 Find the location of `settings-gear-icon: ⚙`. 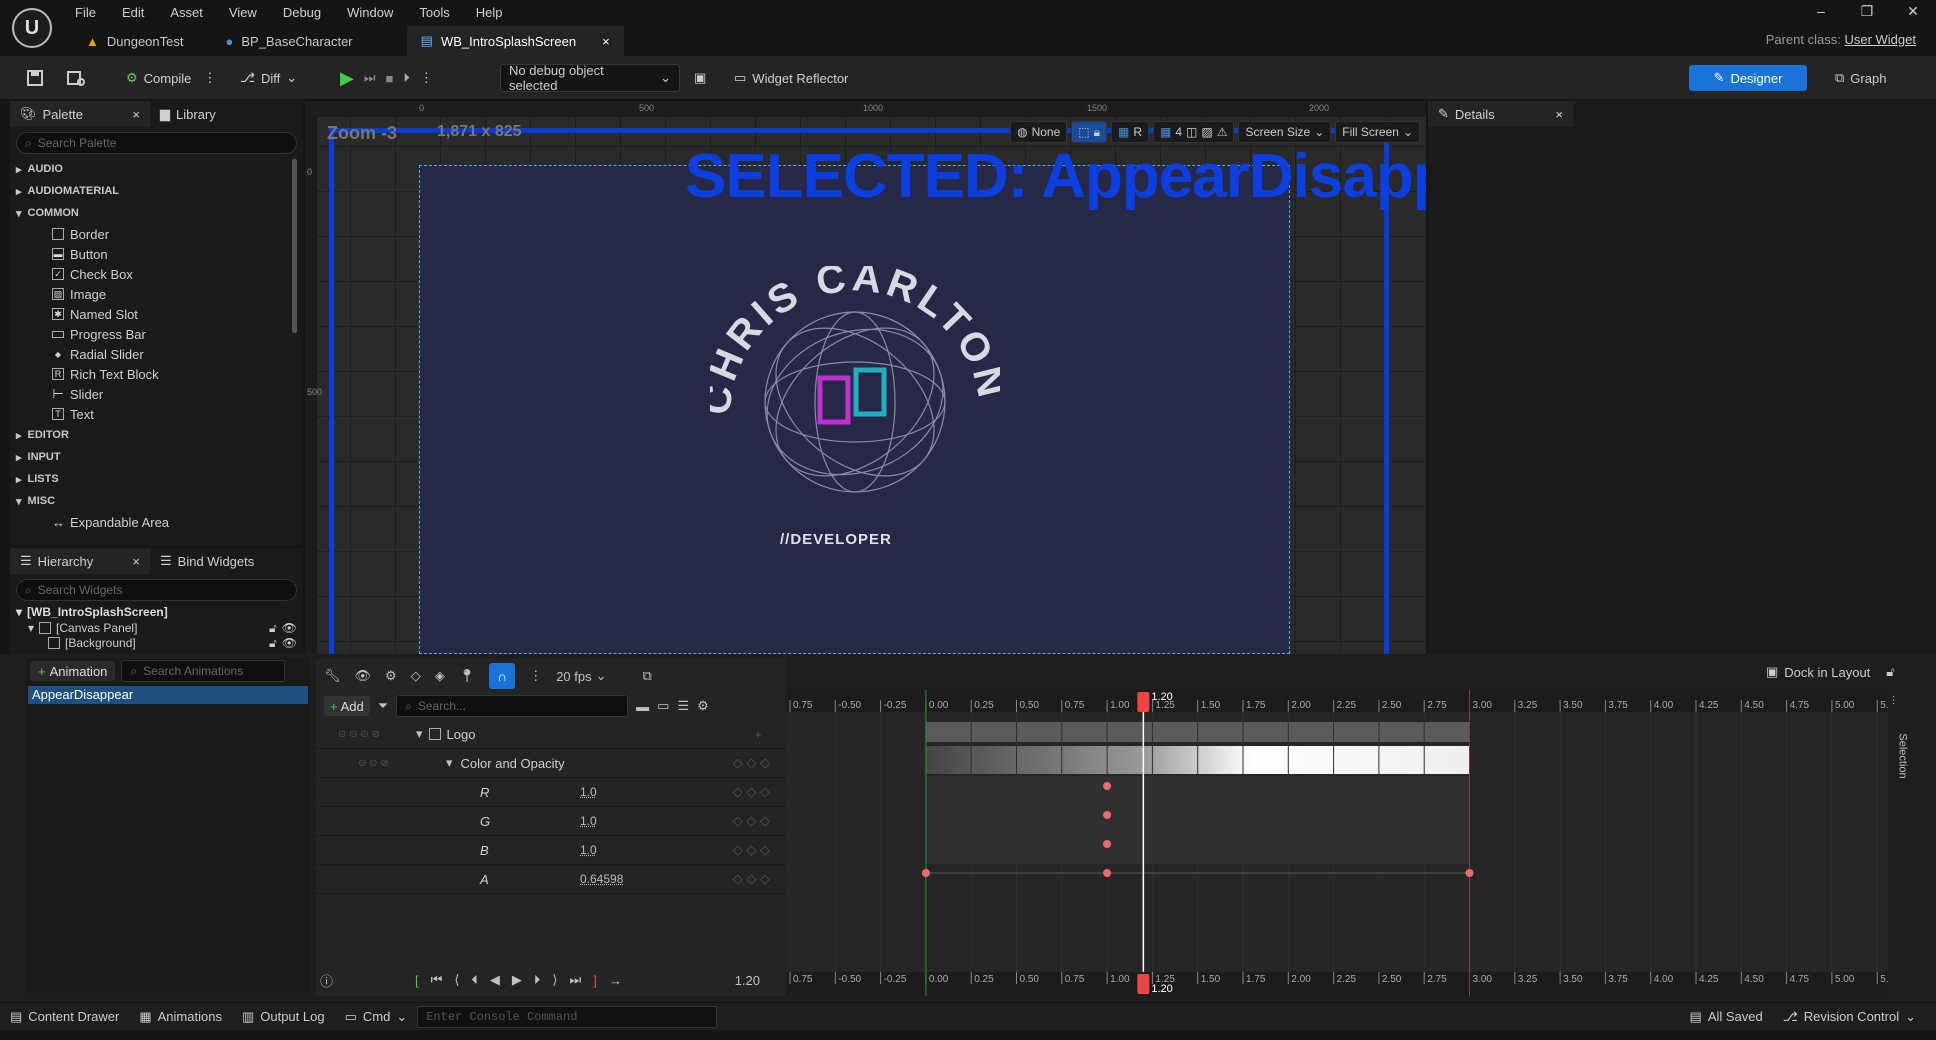

settings-gear-icon: ⚙ is located at coordinates (703, 706).